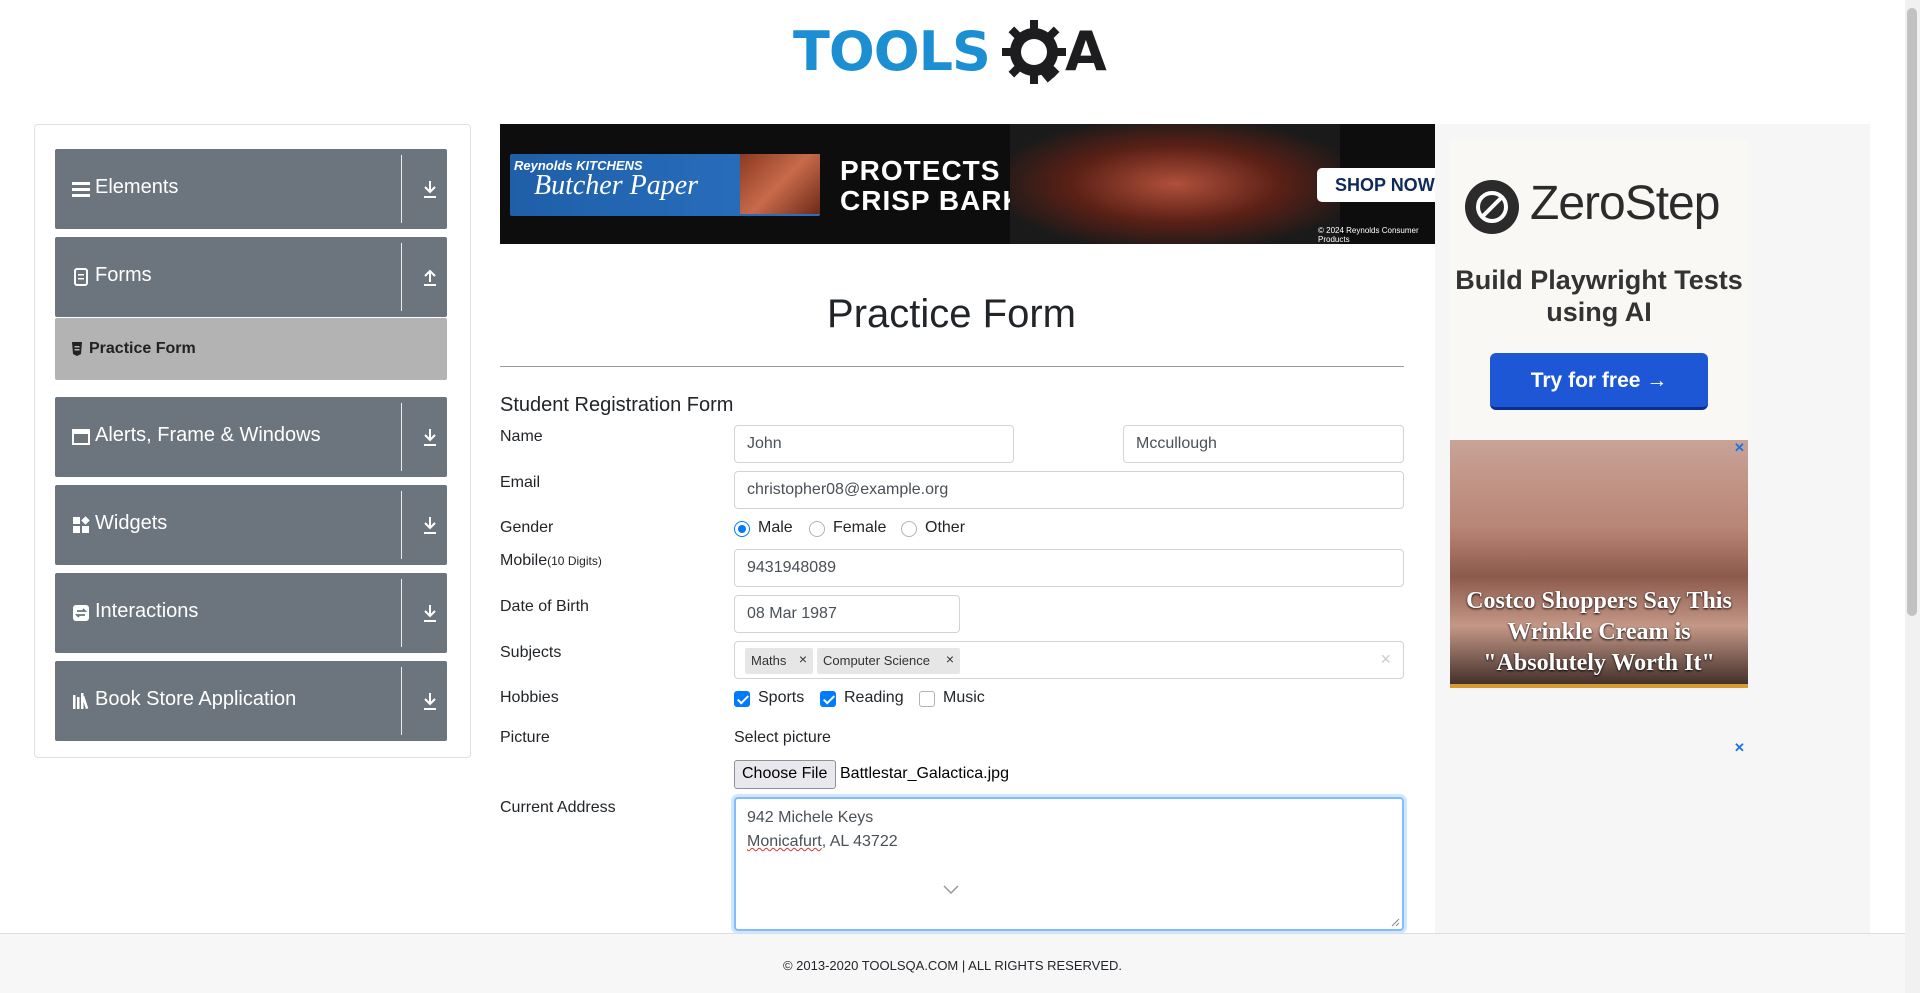 This screenshot has width=1920, height=993. Describe the element at coordinates (769, 660) in the screenshot. I see `subject-tag-label: Maths` at that location.